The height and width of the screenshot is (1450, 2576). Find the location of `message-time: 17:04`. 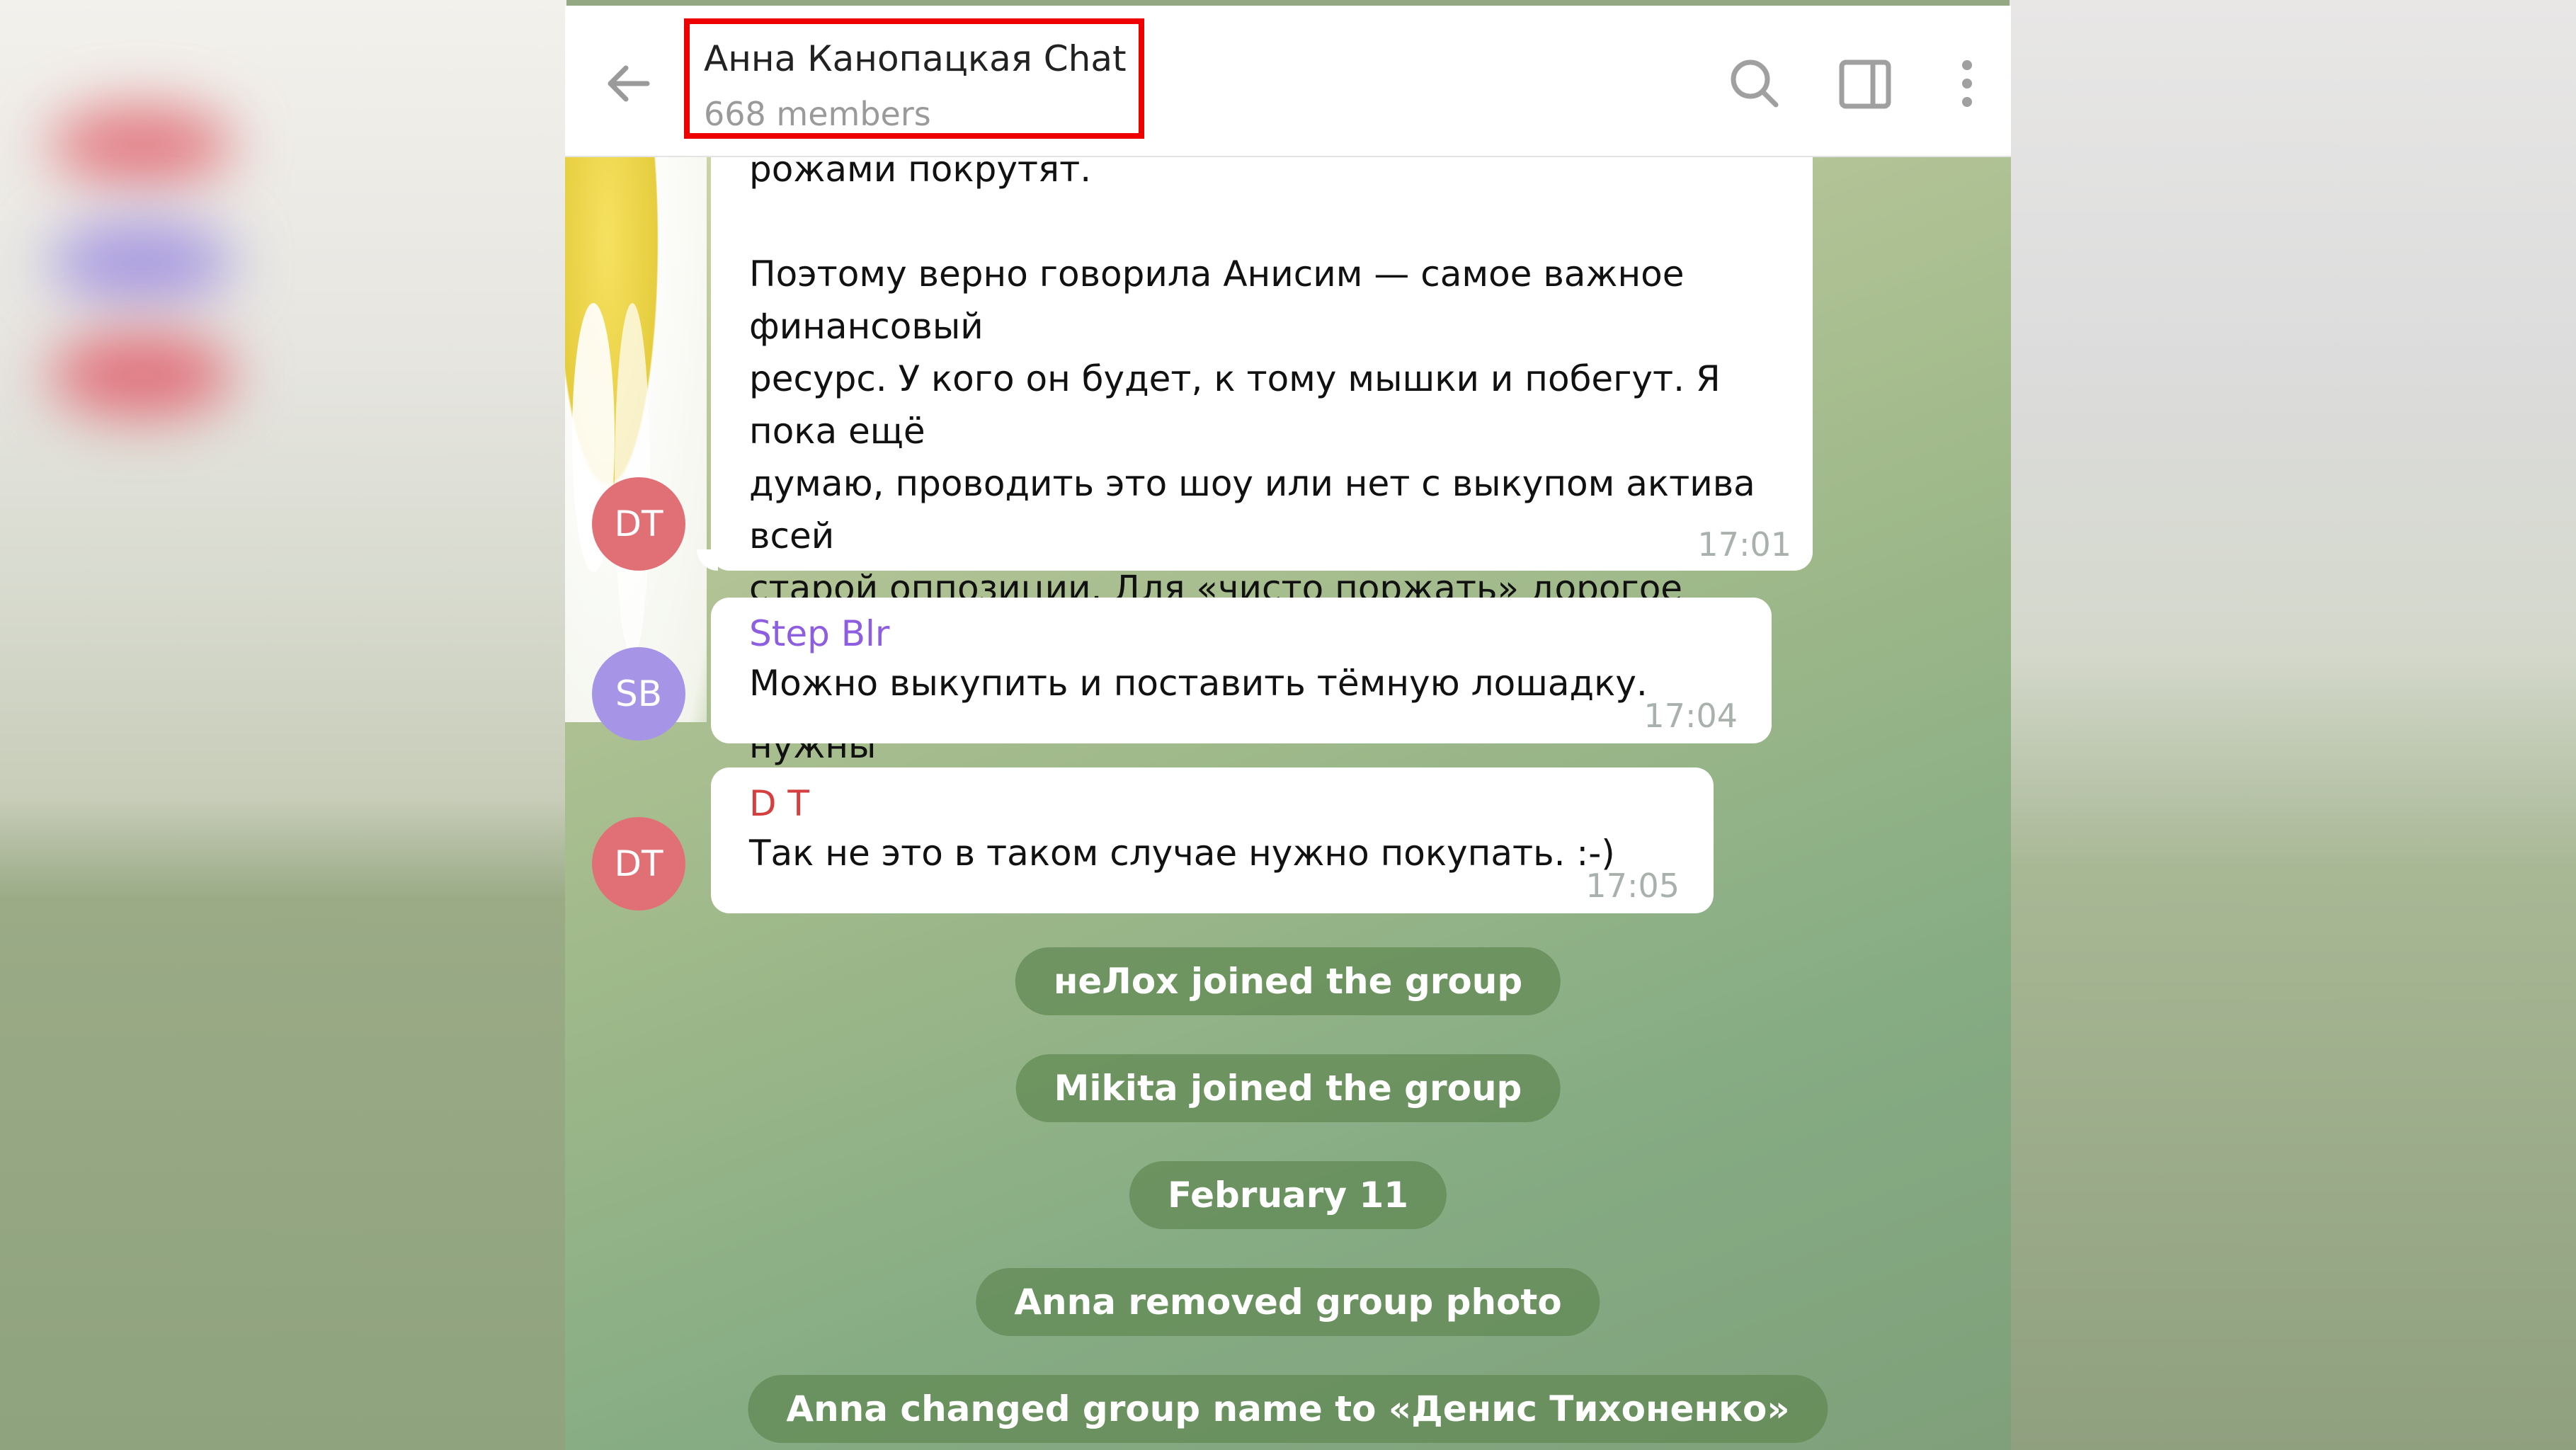

message-time: 17:04 is located at coordinates (1690, 716).